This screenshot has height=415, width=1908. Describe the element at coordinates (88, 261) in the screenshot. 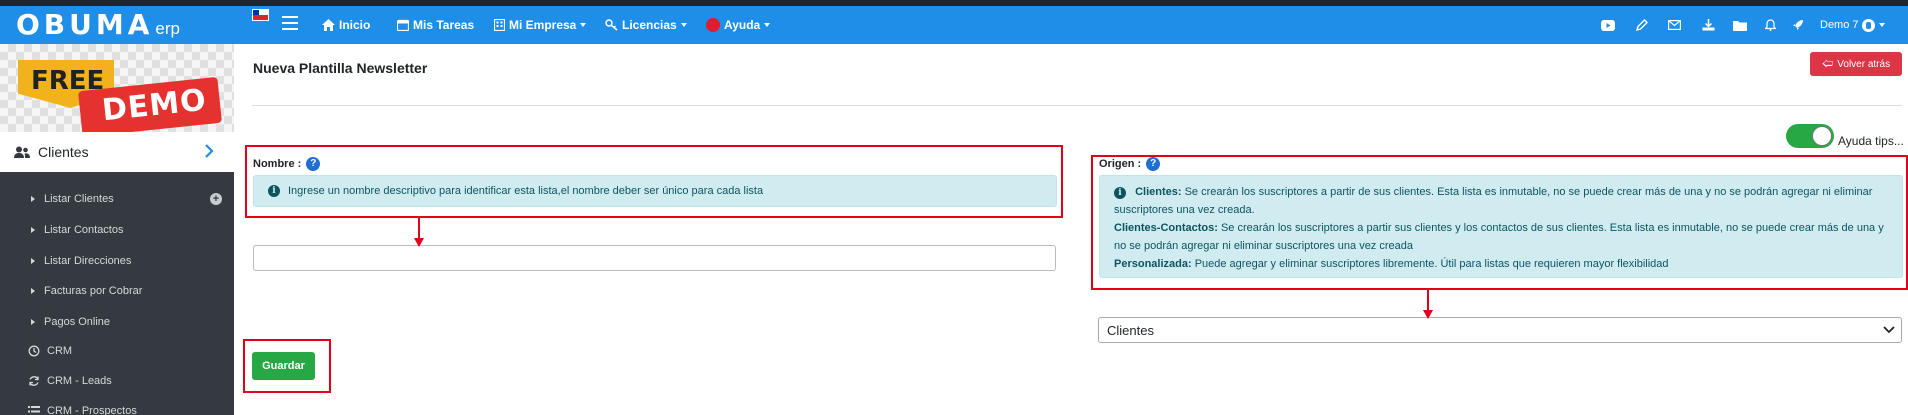

I see `sidebar-item-label: Listar Direcciones` at that location.